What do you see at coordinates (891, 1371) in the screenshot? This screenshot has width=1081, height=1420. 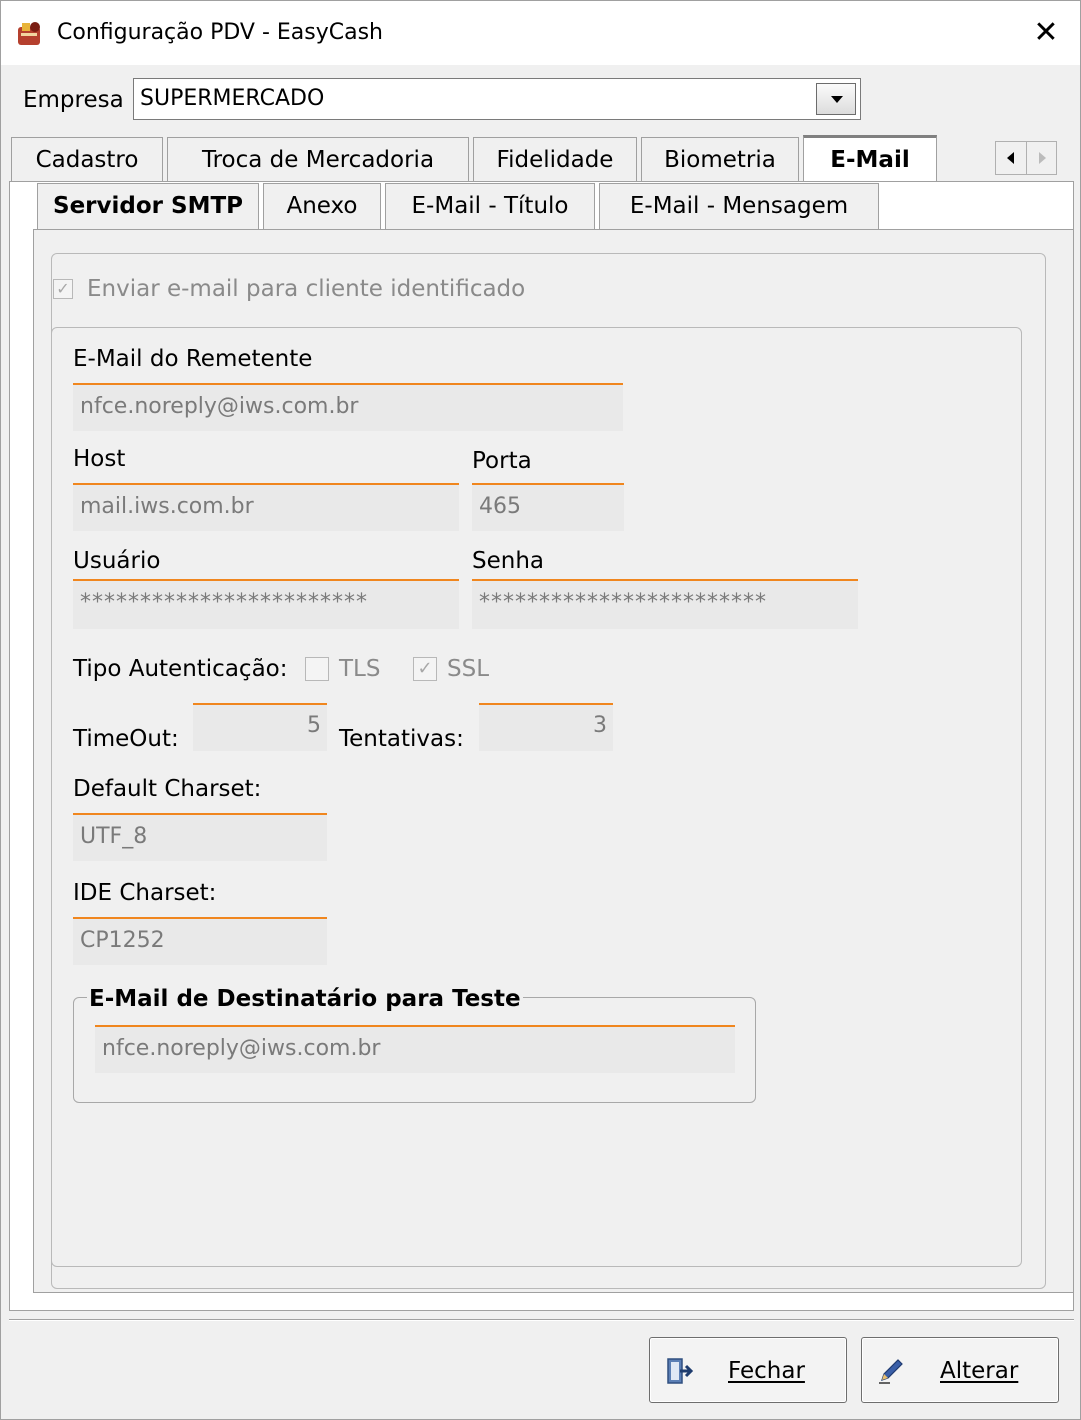 I see `pencil-icon` at bounding box center [891, 1371].